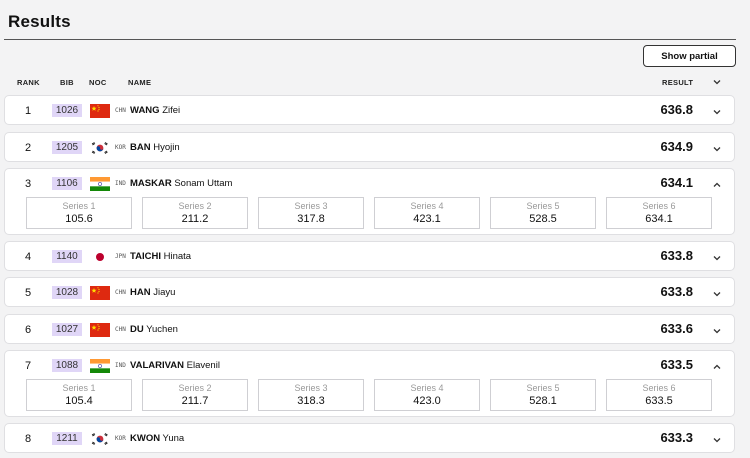 This screenshot has width=750, height=458. I want to click on column-header-rank: RANK, so click(28, 82).